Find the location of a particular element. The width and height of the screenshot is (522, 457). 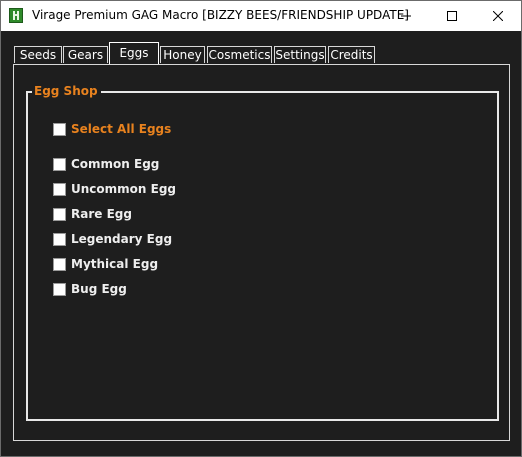

tab-eggs: Eggs is located at coordinates (134, 53).